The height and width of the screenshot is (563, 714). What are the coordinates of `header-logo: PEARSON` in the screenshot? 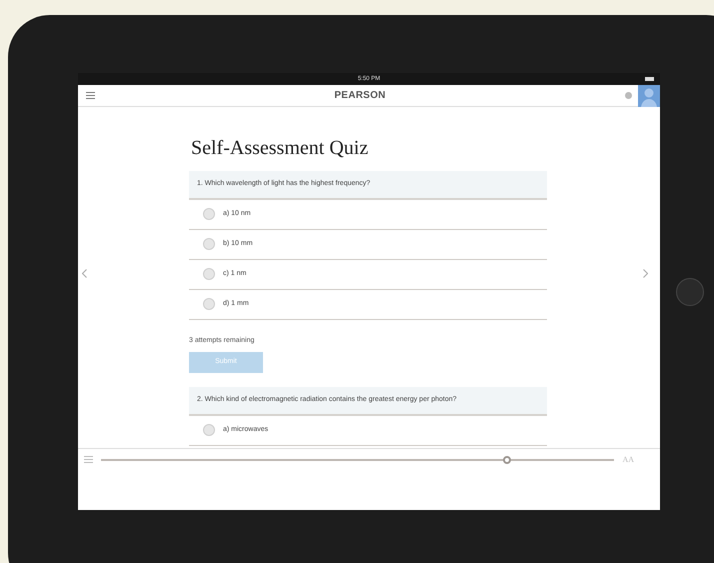 It's located at (360, 96).